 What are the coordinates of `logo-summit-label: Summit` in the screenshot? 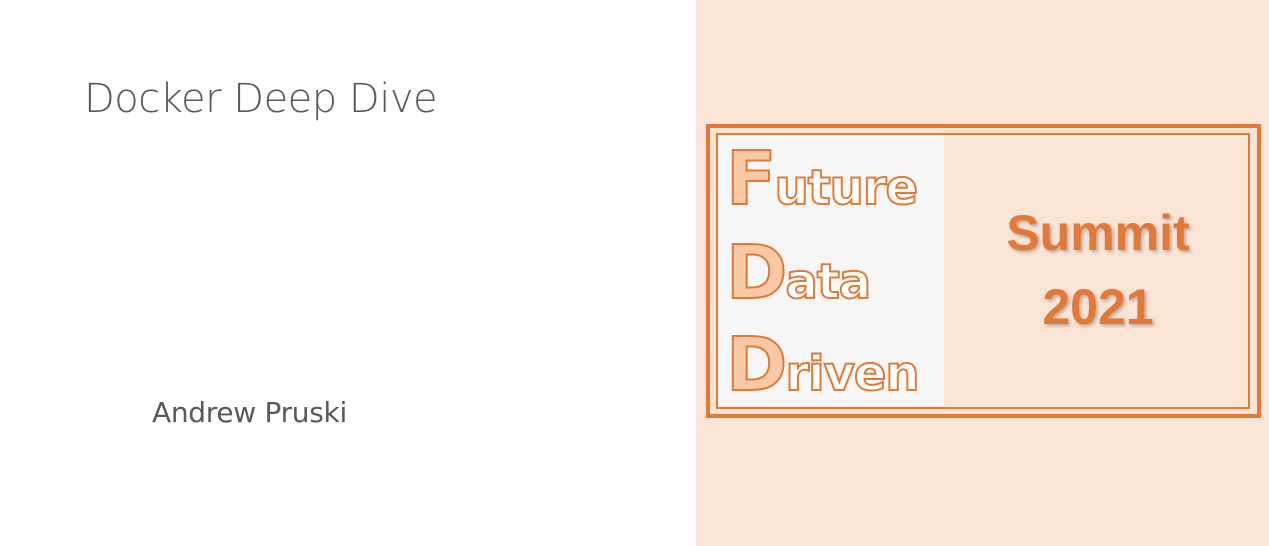 It's located at (1098, 233).